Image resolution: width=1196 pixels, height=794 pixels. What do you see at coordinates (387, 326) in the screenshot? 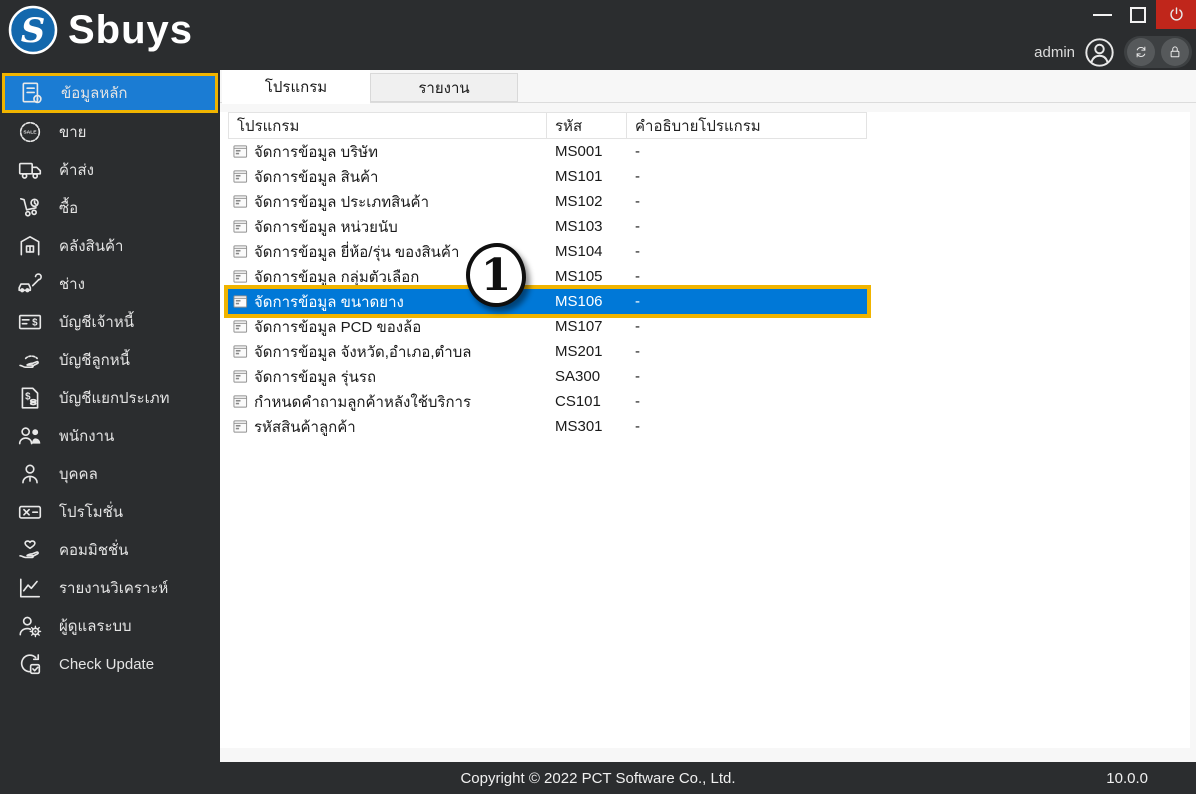
I see `program-name-cell: จัดการข้อมูล PCD ของล้อ` at bounding box center [387, 326].